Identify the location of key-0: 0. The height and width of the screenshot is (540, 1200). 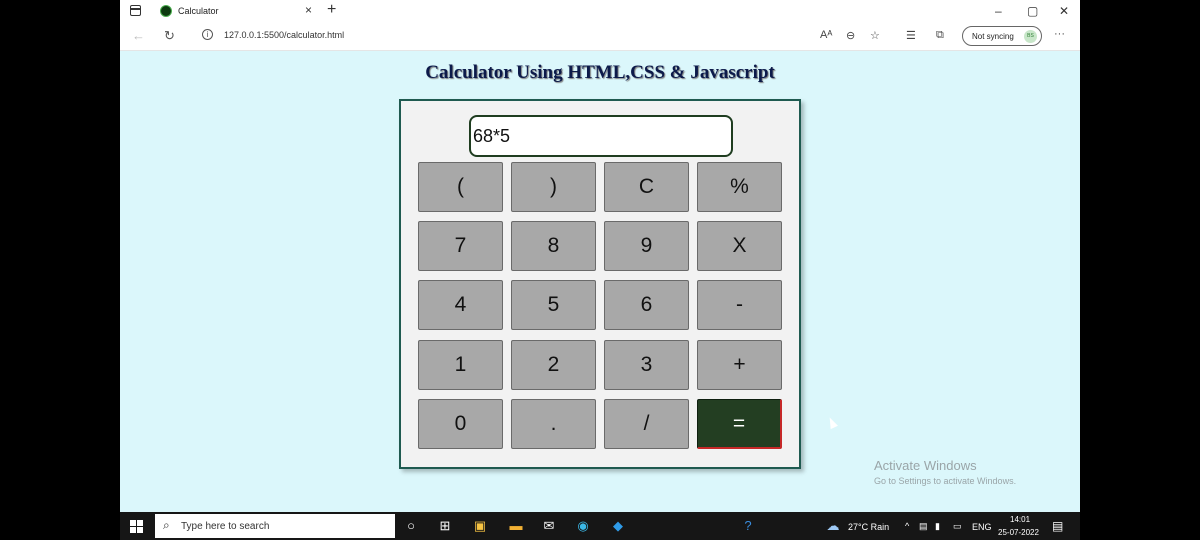
(460, 424).